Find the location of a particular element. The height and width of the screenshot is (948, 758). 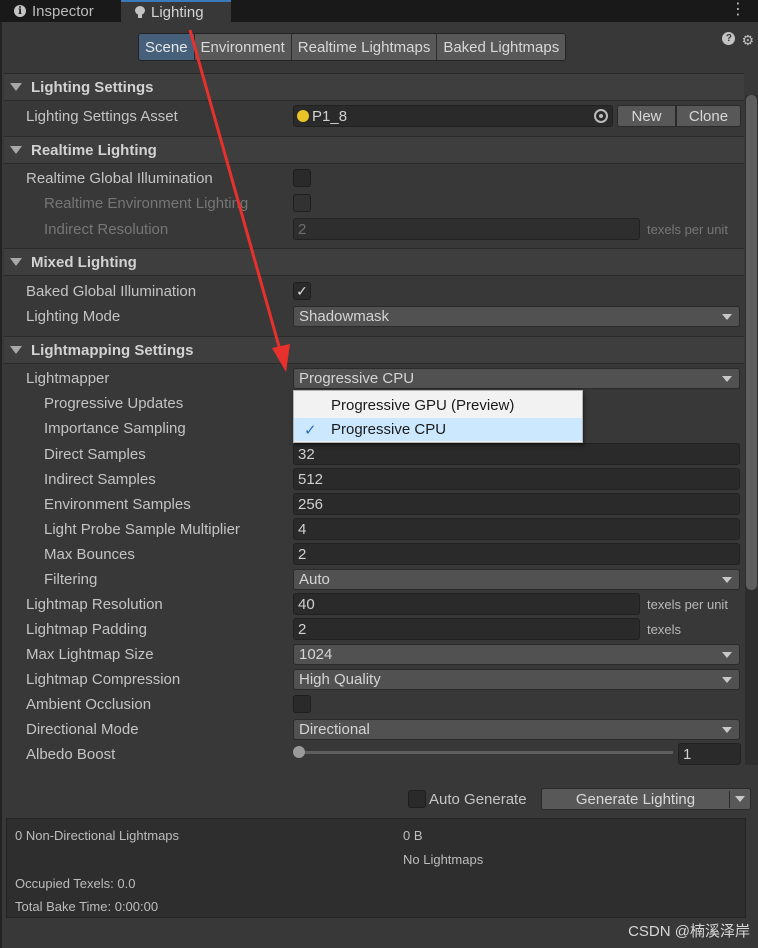

annotation-arrow is located at coordinates (239, 200).